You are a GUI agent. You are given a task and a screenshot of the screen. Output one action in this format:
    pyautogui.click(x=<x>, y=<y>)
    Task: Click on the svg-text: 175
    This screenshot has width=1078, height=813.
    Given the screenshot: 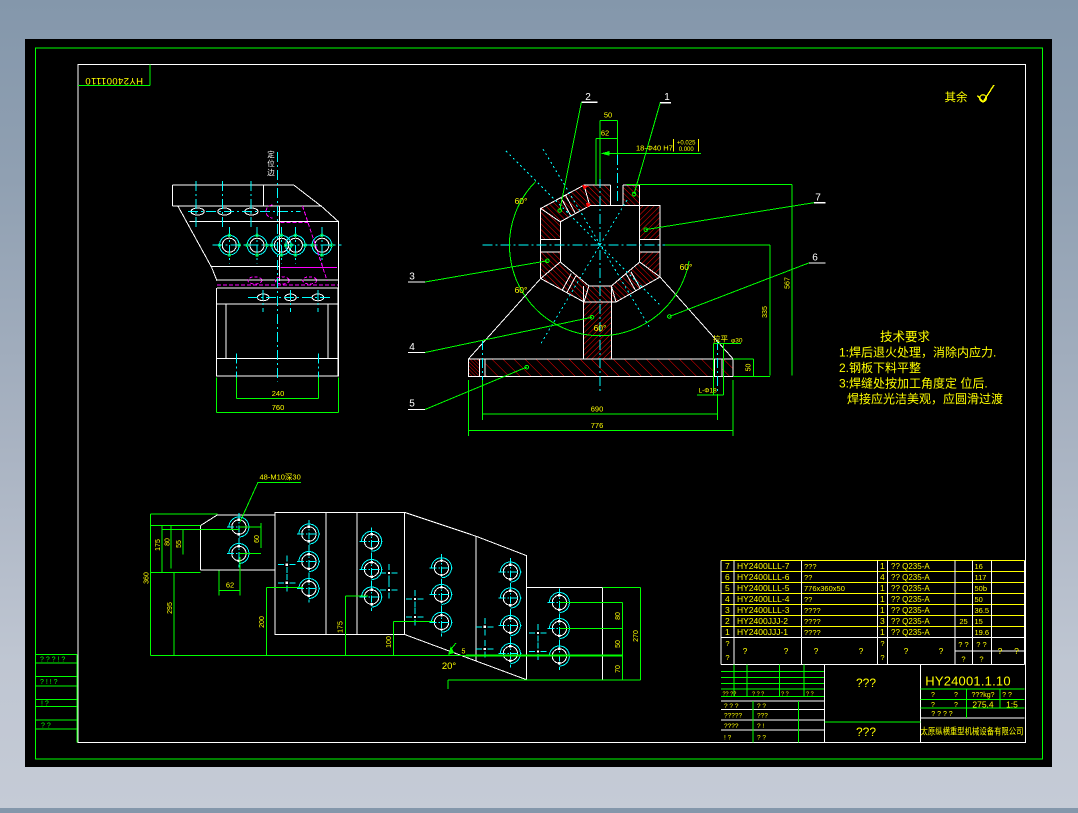 What is the action you would take?
    pyautogui.click(x=158, y=545)
    